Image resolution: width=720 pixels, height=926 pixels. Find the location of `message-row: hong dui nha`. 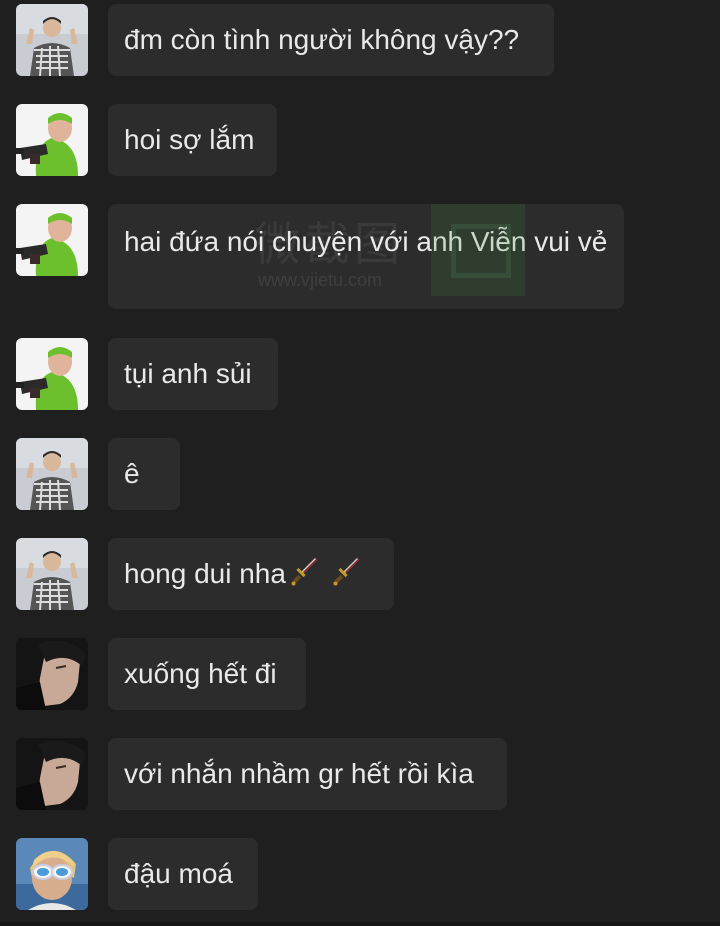

message-row: hong dui nha is located at coordinates (360, 574).